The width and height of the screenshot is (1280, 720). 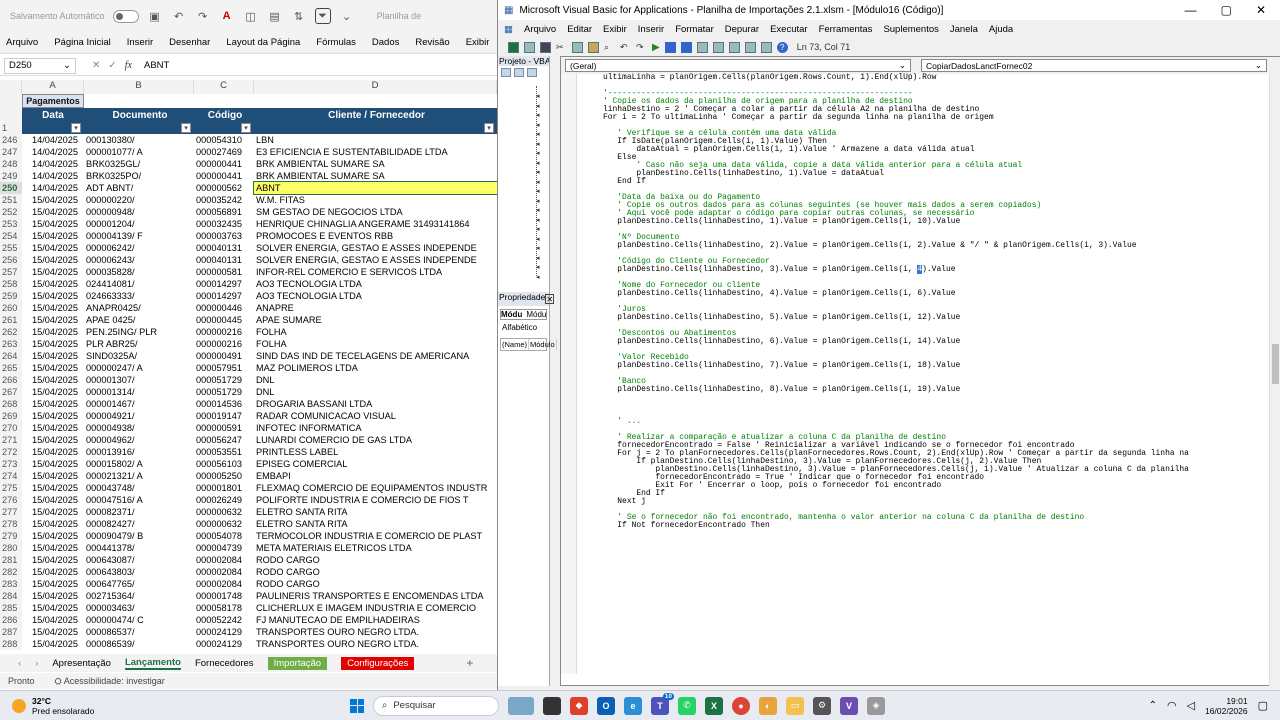 What do you see at coordinates (263, 42) in the screenshot?
I see `ribbon-tab: Layout da Página` at bounding box center [263, 42].